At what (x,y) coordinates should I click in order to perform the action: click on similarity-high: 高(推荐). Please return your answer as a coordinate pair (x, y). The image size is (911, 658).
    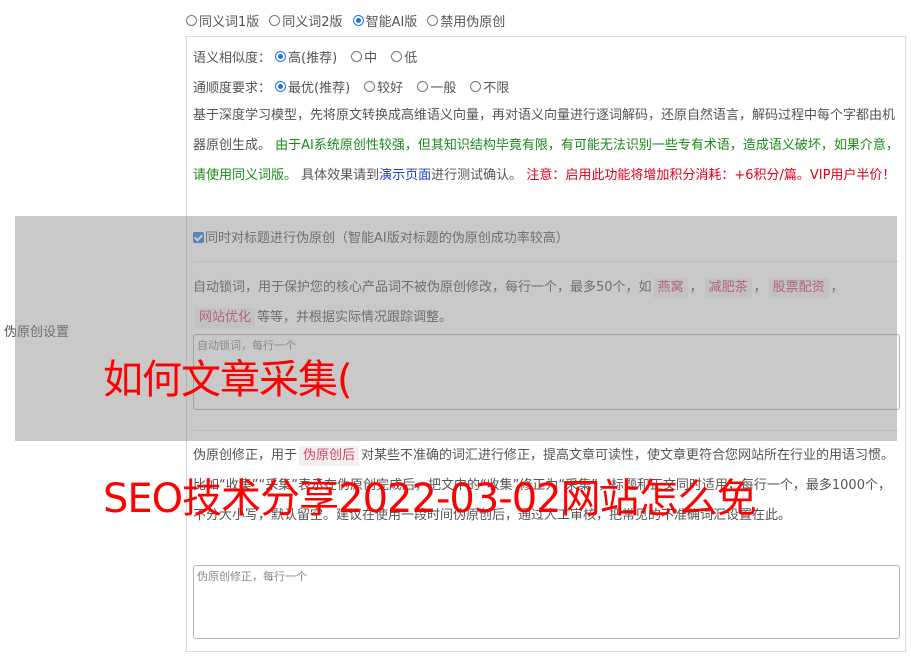
    Looking at the image, I should click on (306, 56).